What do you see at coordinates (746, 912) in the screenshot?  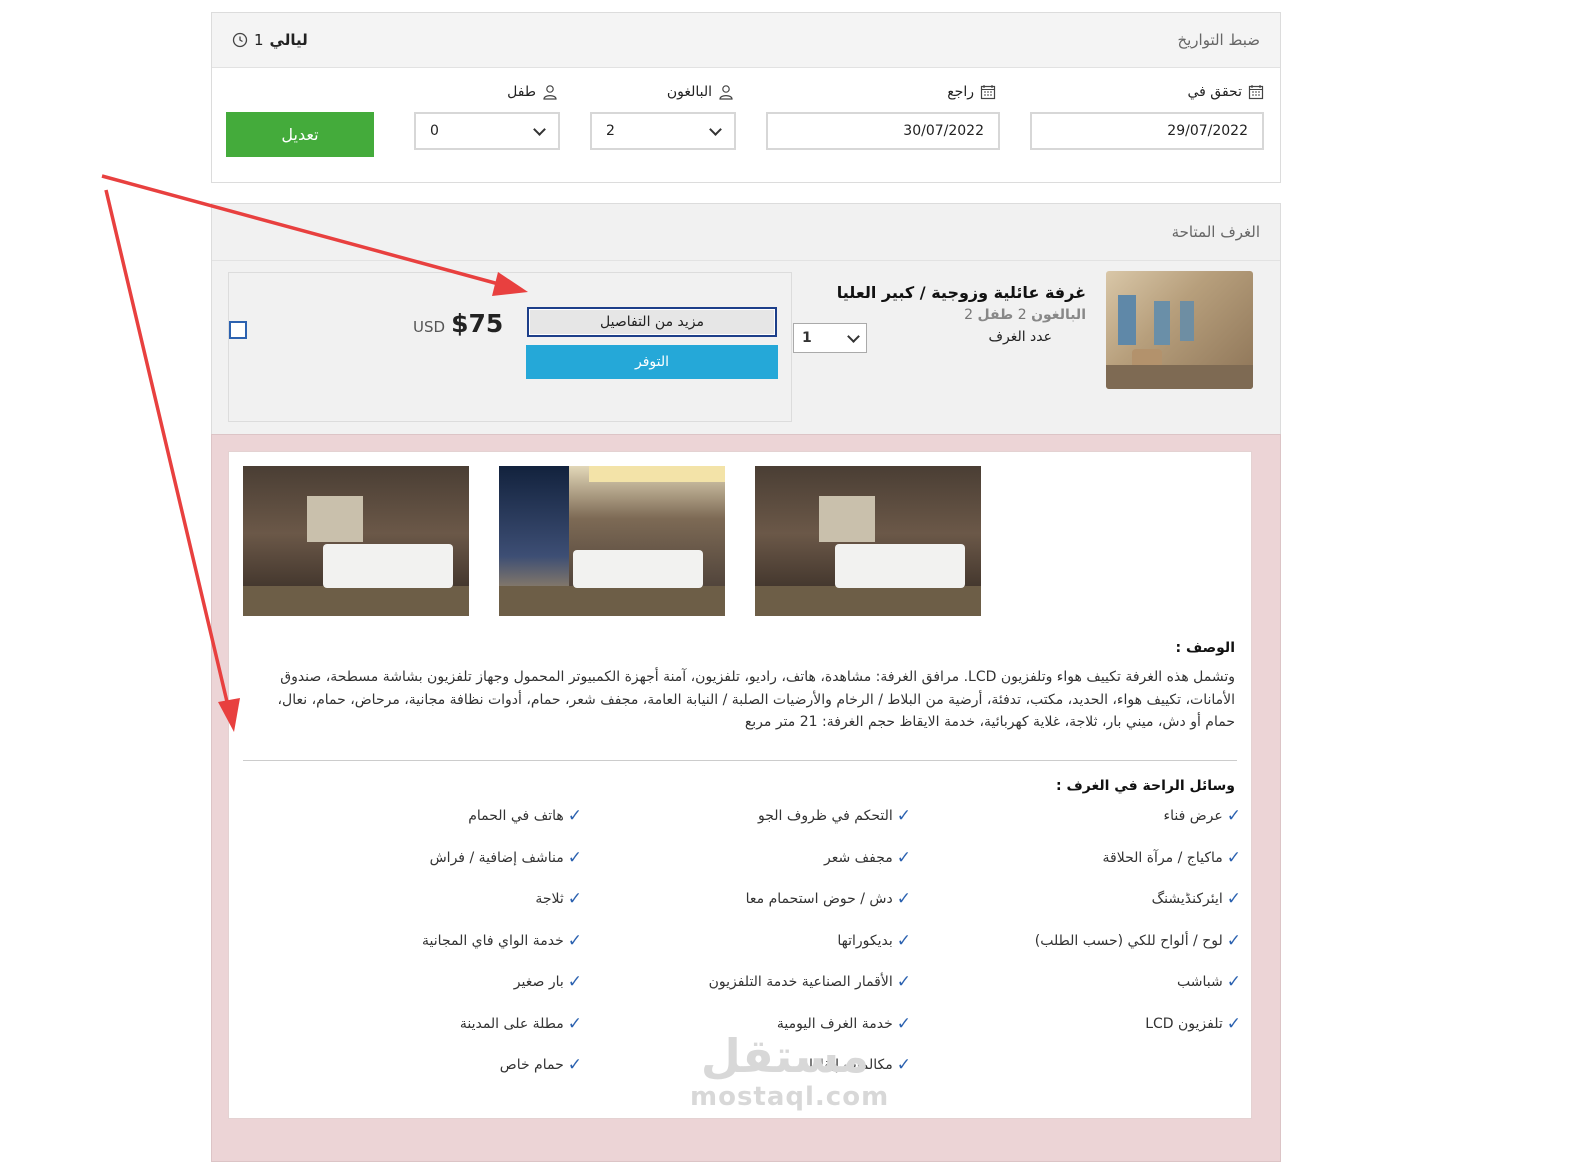 I see `amenity-item: ✓ دش / حوض استحمام معا` at bounding box center [746, 912].